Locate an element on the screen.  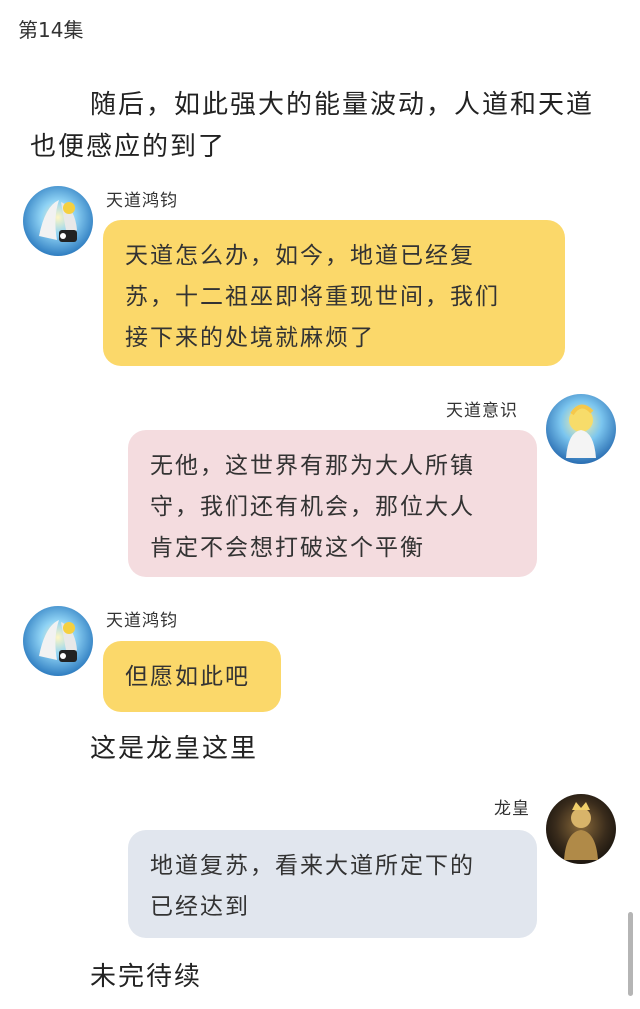
speaker-name: 龙皇 is located at coordinates (512, 809).